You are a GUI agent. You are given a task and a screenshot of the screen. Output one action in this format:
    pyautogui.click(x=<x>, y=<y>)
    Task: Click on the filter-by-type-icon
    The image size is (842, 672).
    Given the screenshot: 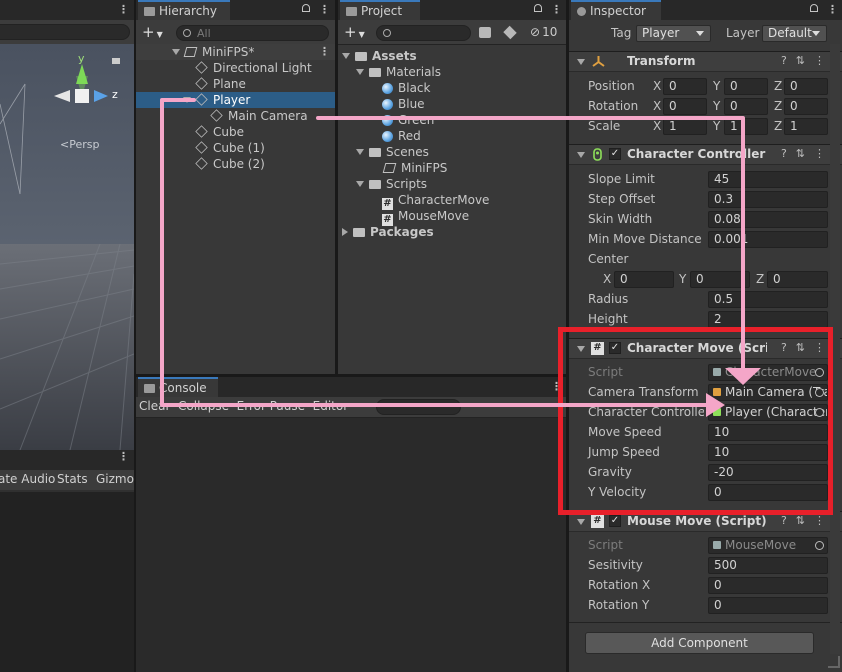 What is the action you would take?
    pyautogui.click(x=485, y=32)
    